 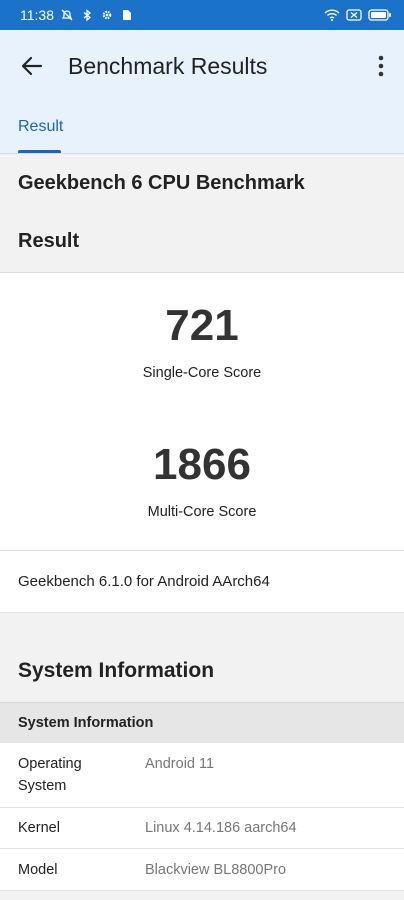 What do you see at coordinates (87, 15) in the screenshot?
I see `bluetooth-icon` at bounding box center [87, 15].